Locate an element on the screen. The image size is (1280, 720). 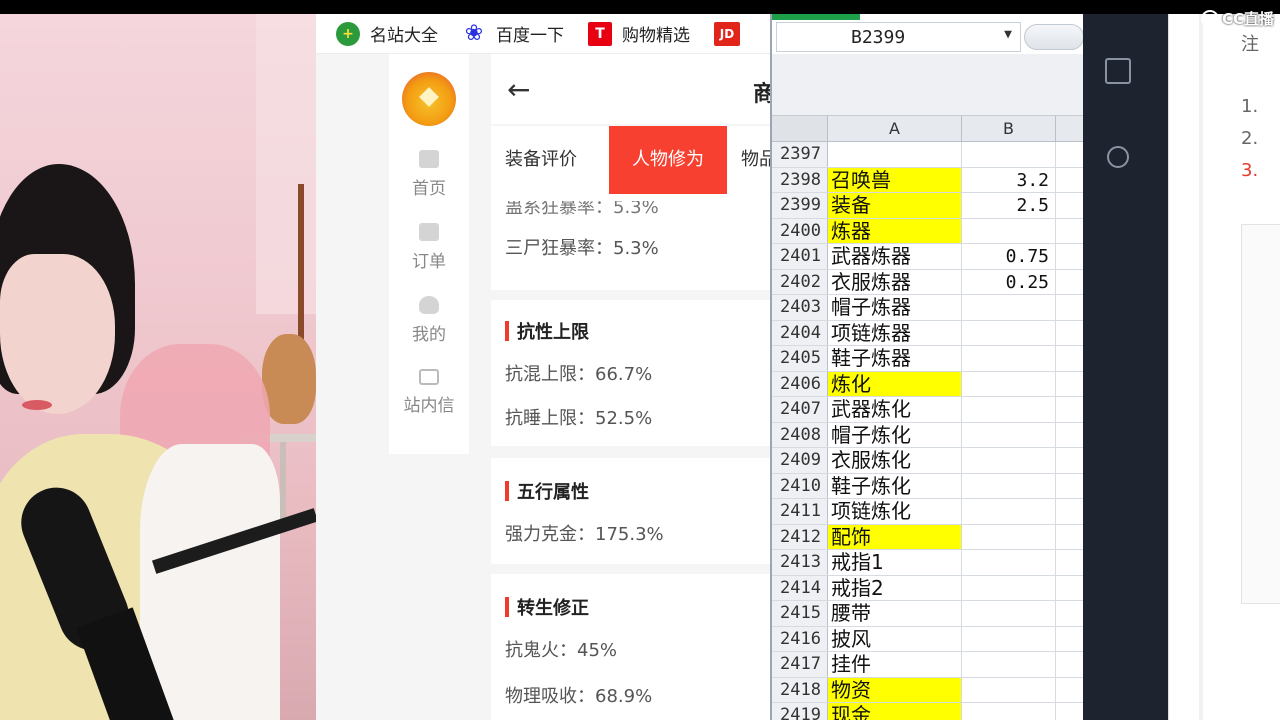
back-arrow-icon: ← is located at coordinates (518, 90).